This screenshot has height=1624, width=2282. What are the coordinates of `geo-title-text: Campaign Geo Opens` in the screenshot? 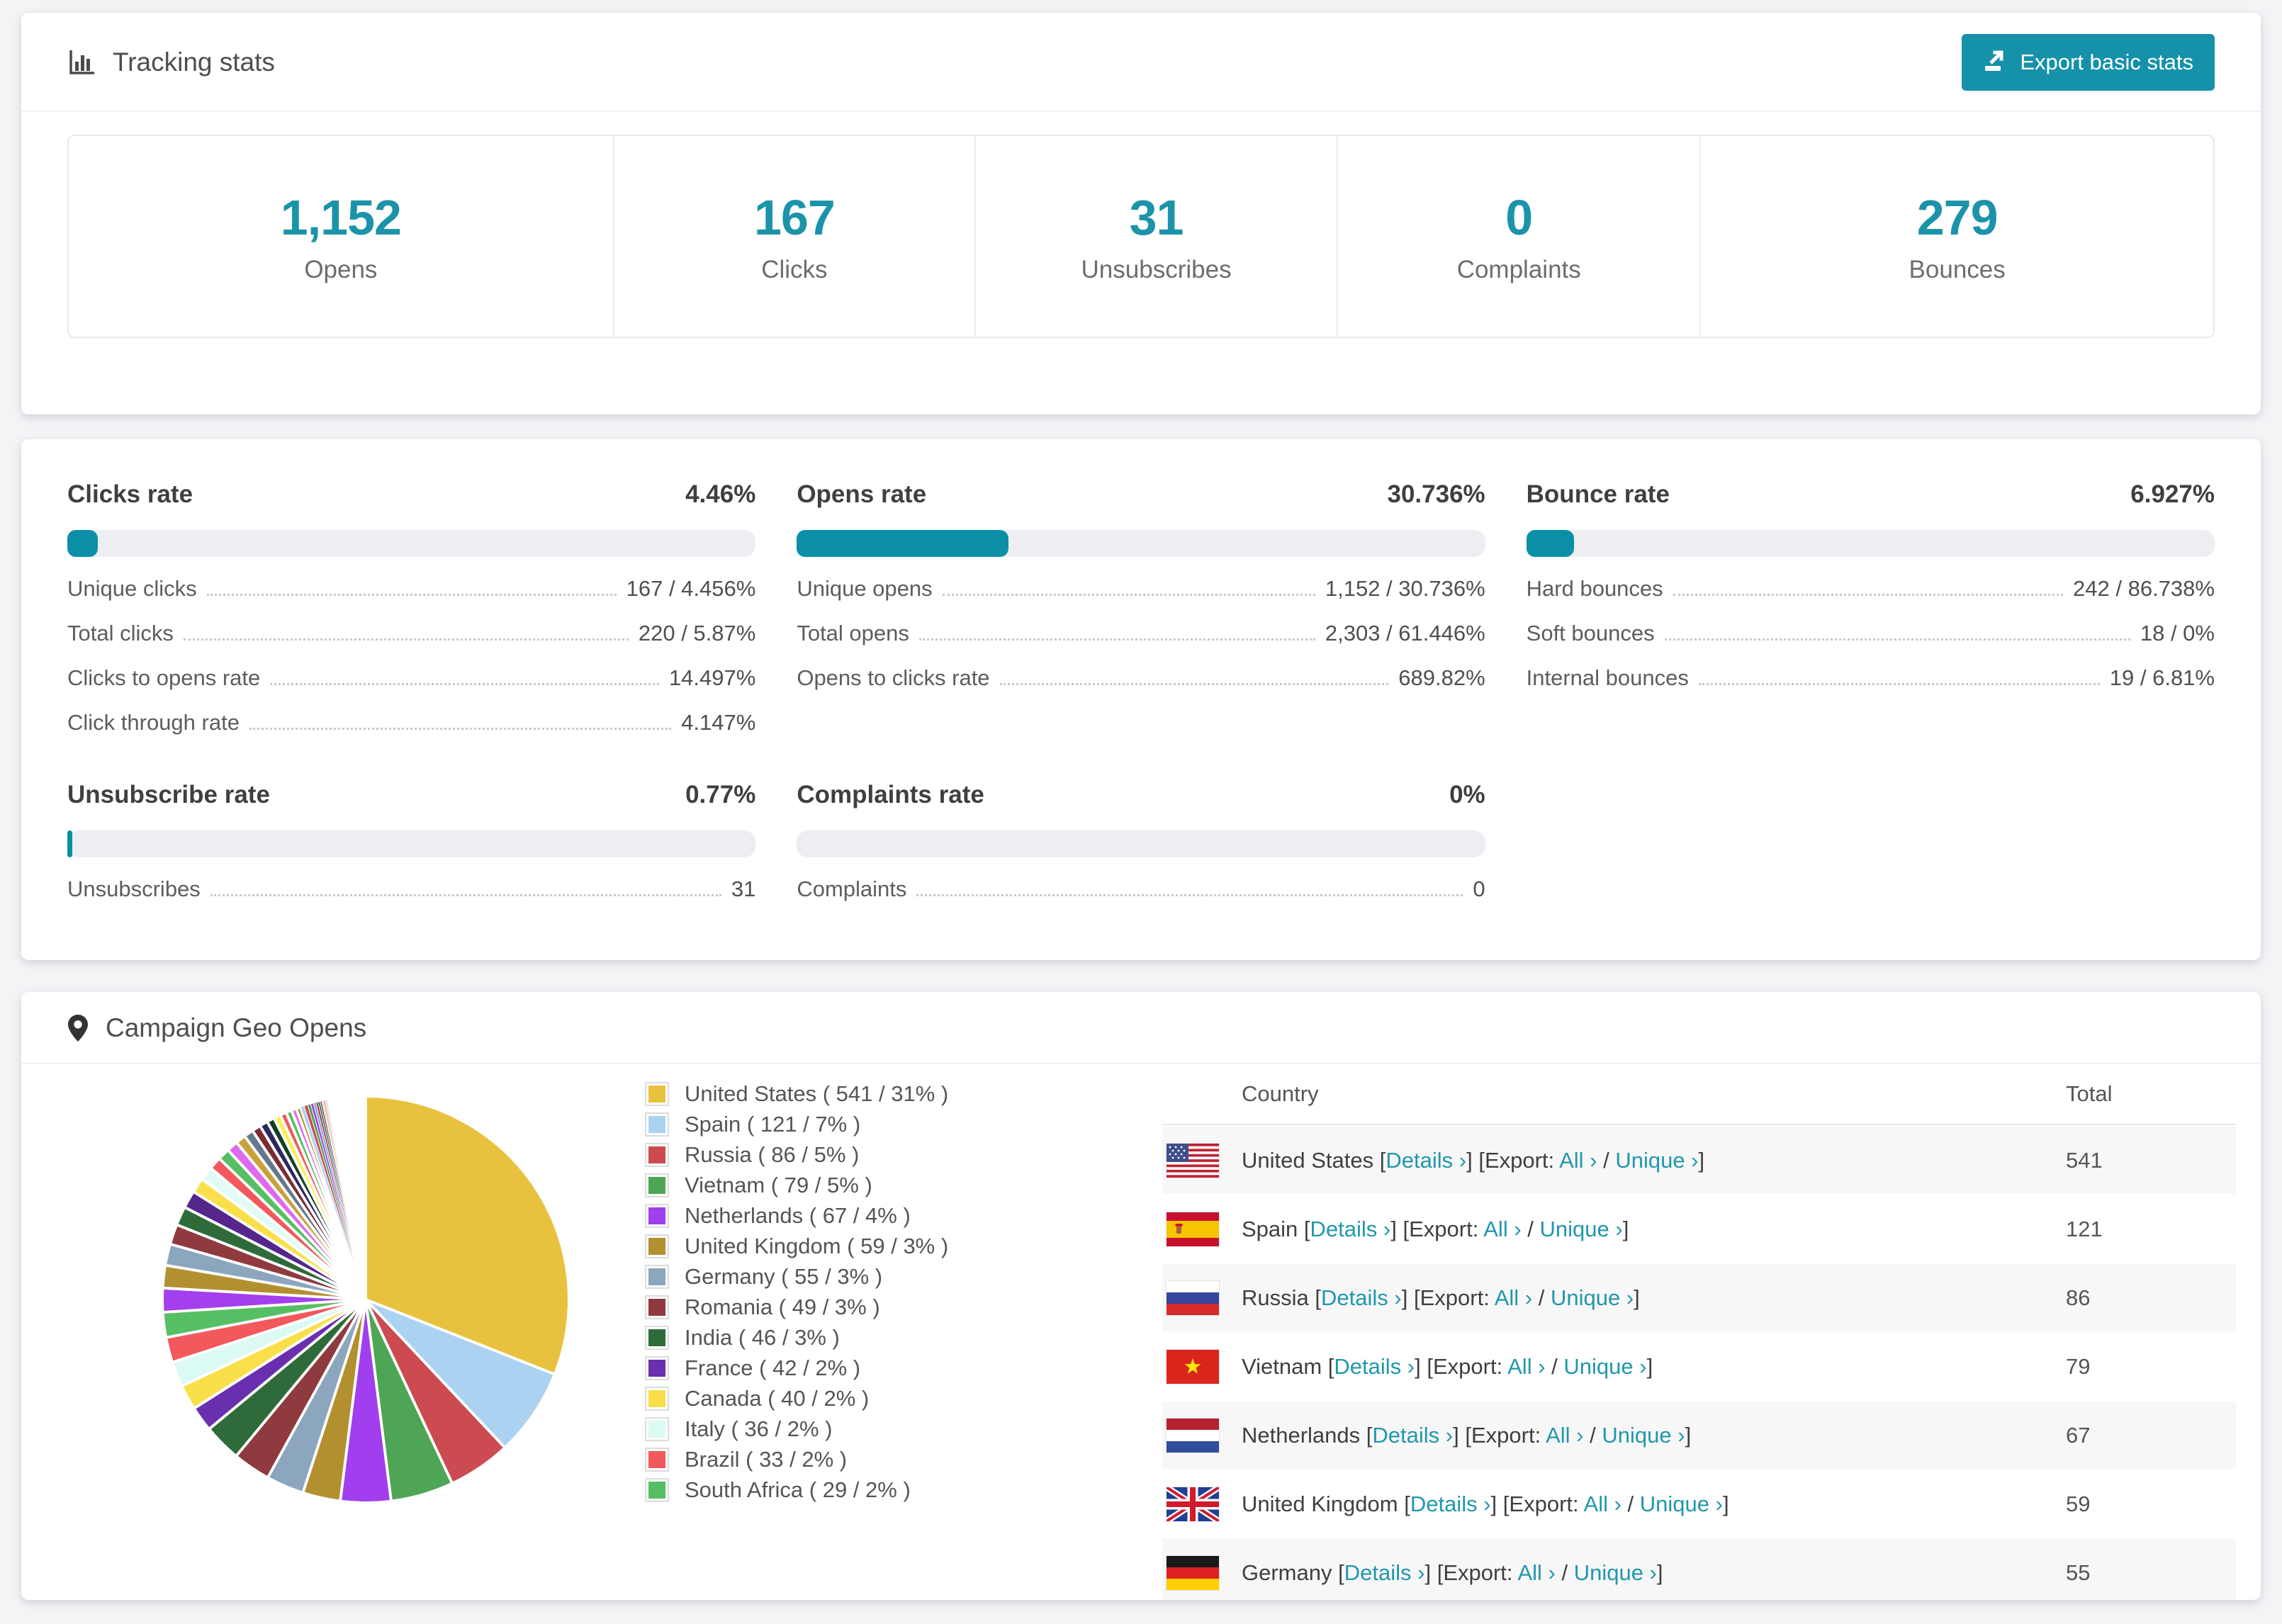 It's located at (237, 1027).